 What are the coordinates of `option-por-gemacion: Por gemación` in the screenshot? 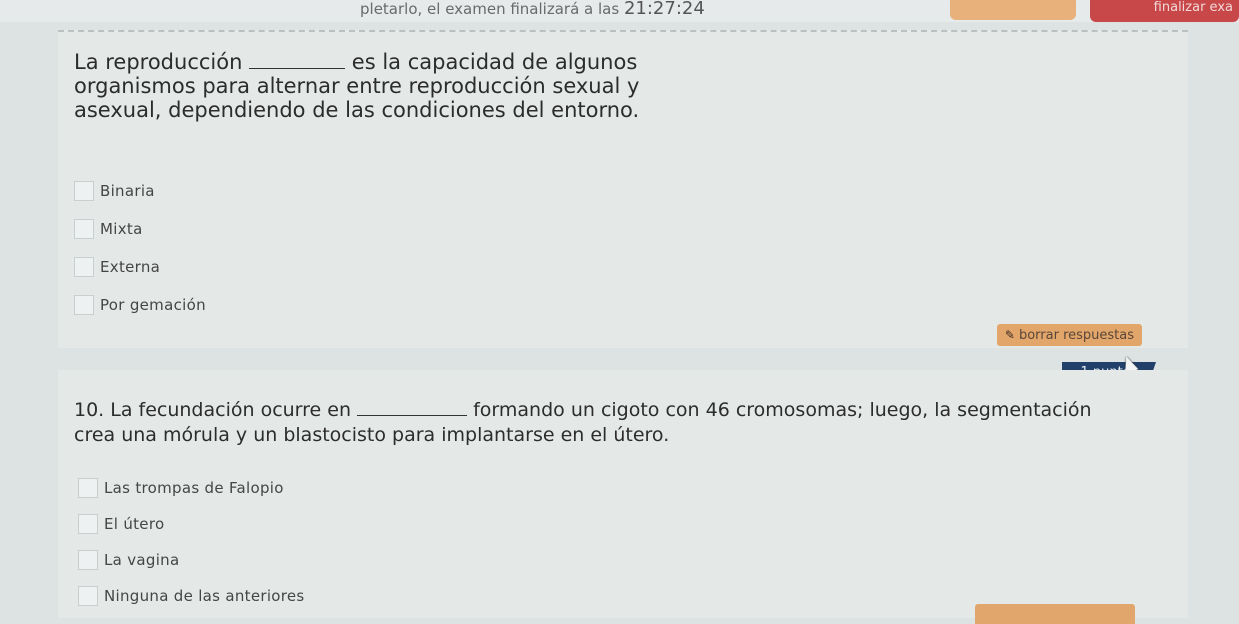 It's located at (140, 305).